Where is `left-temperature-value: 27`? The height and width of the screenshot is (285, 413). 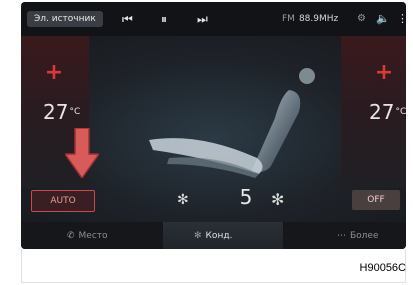
left-temperature-value: 27 is located at coordinates (56, 112).